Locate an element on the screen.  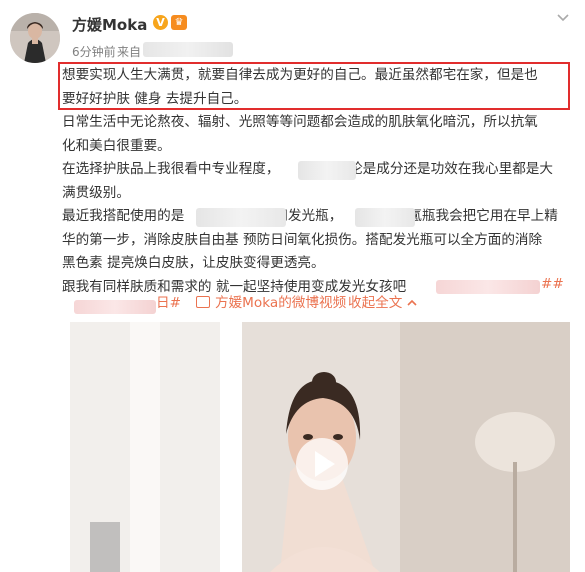
video-link: 方媛Moka的微博视频 is located at coordinates (271, 304).